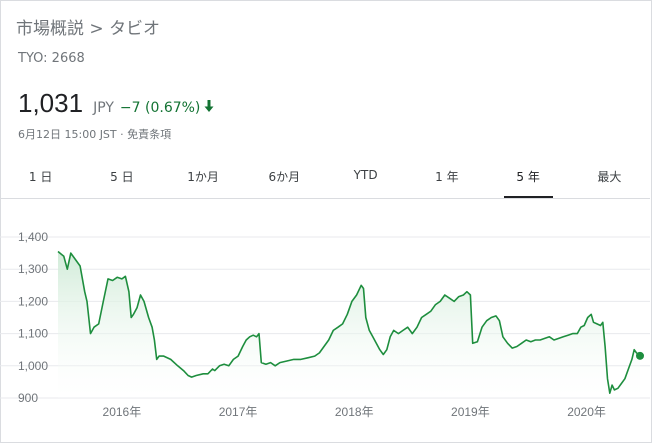 The width and height of the screenshot is (652, 443). What do you see at coordinates (28, 398) in the screenshot?
I see `y-tick-label: 900` at bounding box center [28, 398].